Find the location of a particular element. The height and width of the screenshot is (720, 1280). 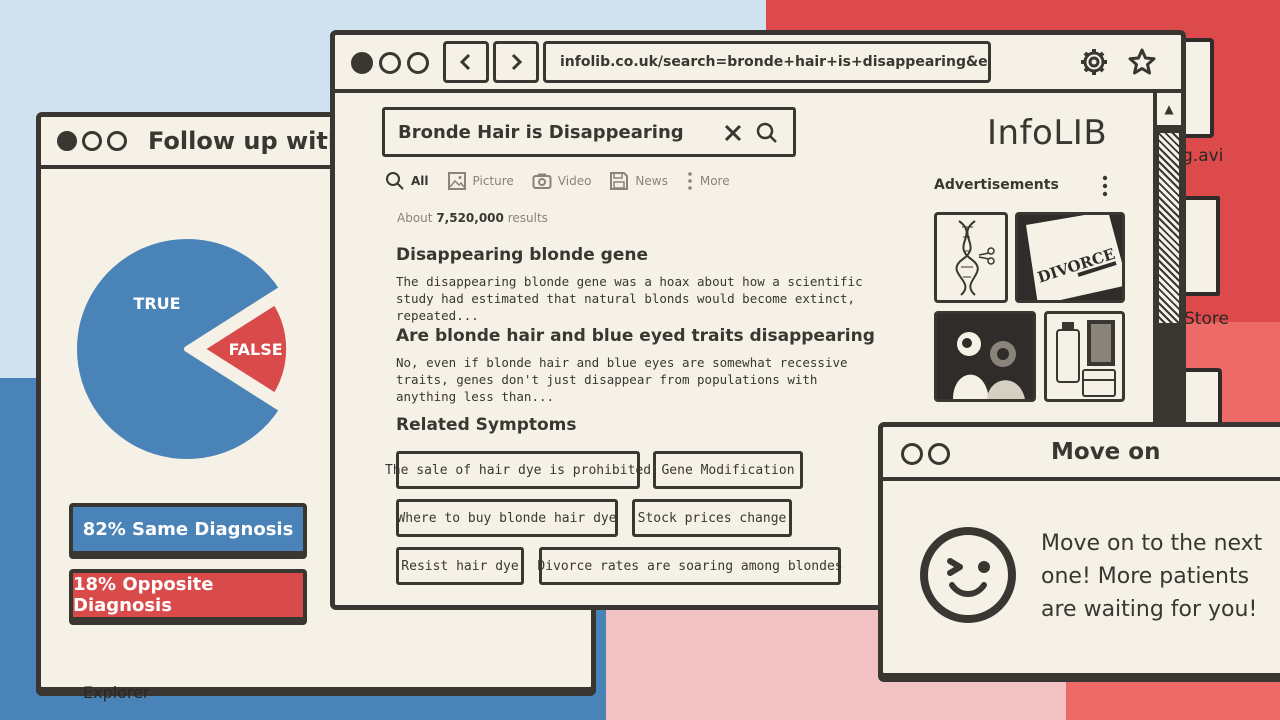

wink-face-icon is located at coordinates (968, 575).